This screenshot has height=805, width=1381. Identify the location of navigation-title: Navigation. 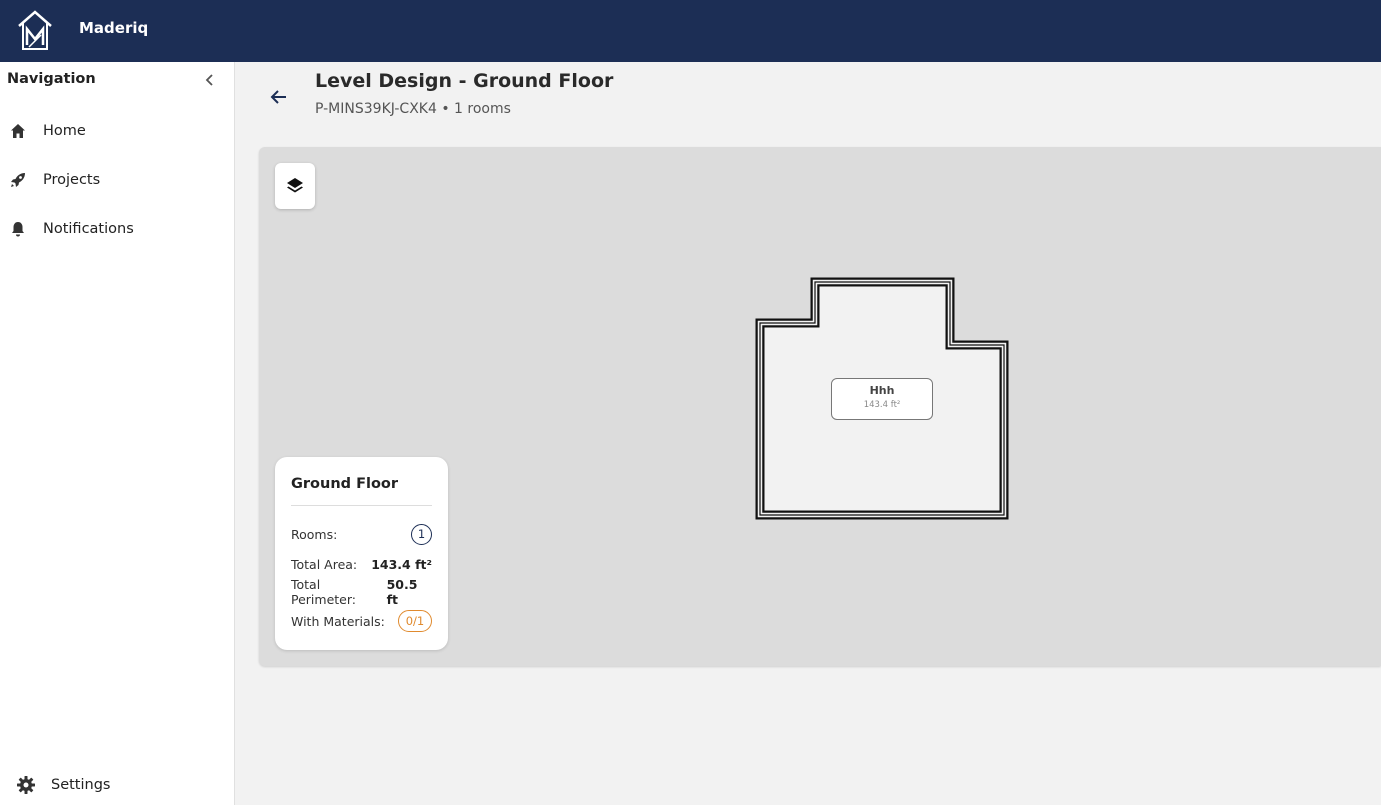
(51, 79).